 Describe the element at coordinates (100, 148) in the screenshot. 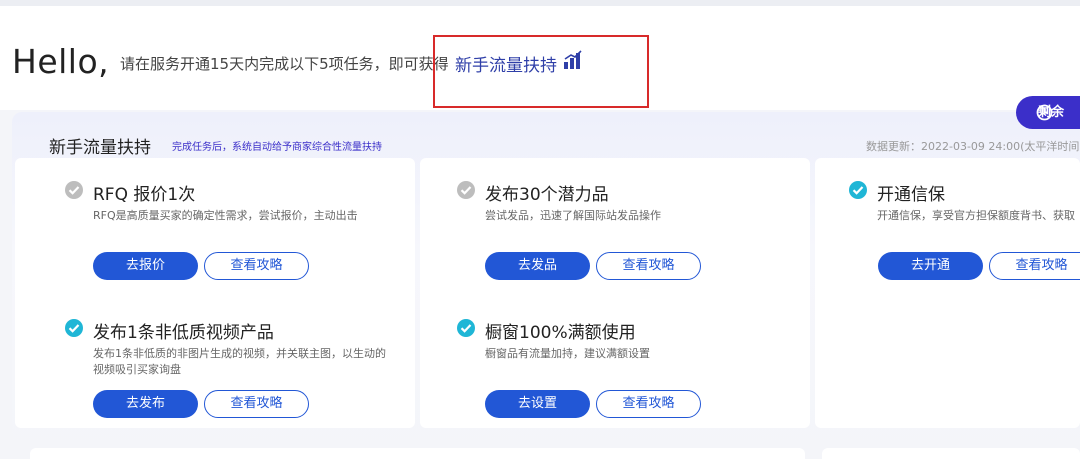

I see `section-title: 新手流量扶持` at that location.